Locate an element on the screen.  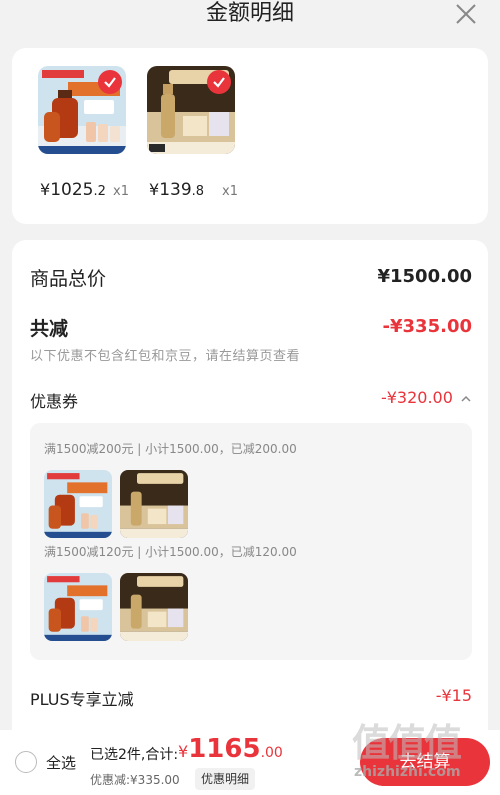
reduction-label: 共减 is located at coordinates (49, 329).